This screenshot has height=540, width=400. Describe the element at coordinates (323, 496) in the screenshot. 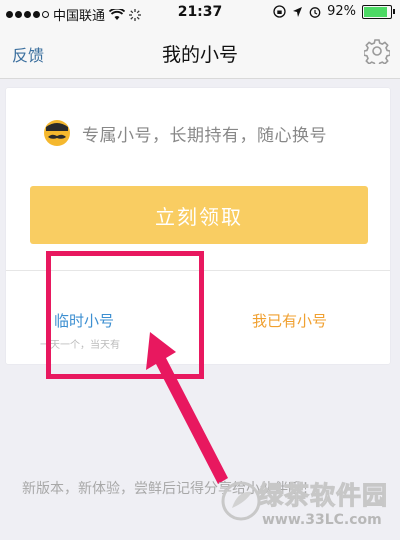

I see `watermark-name: 绿茶软件园` at that location.